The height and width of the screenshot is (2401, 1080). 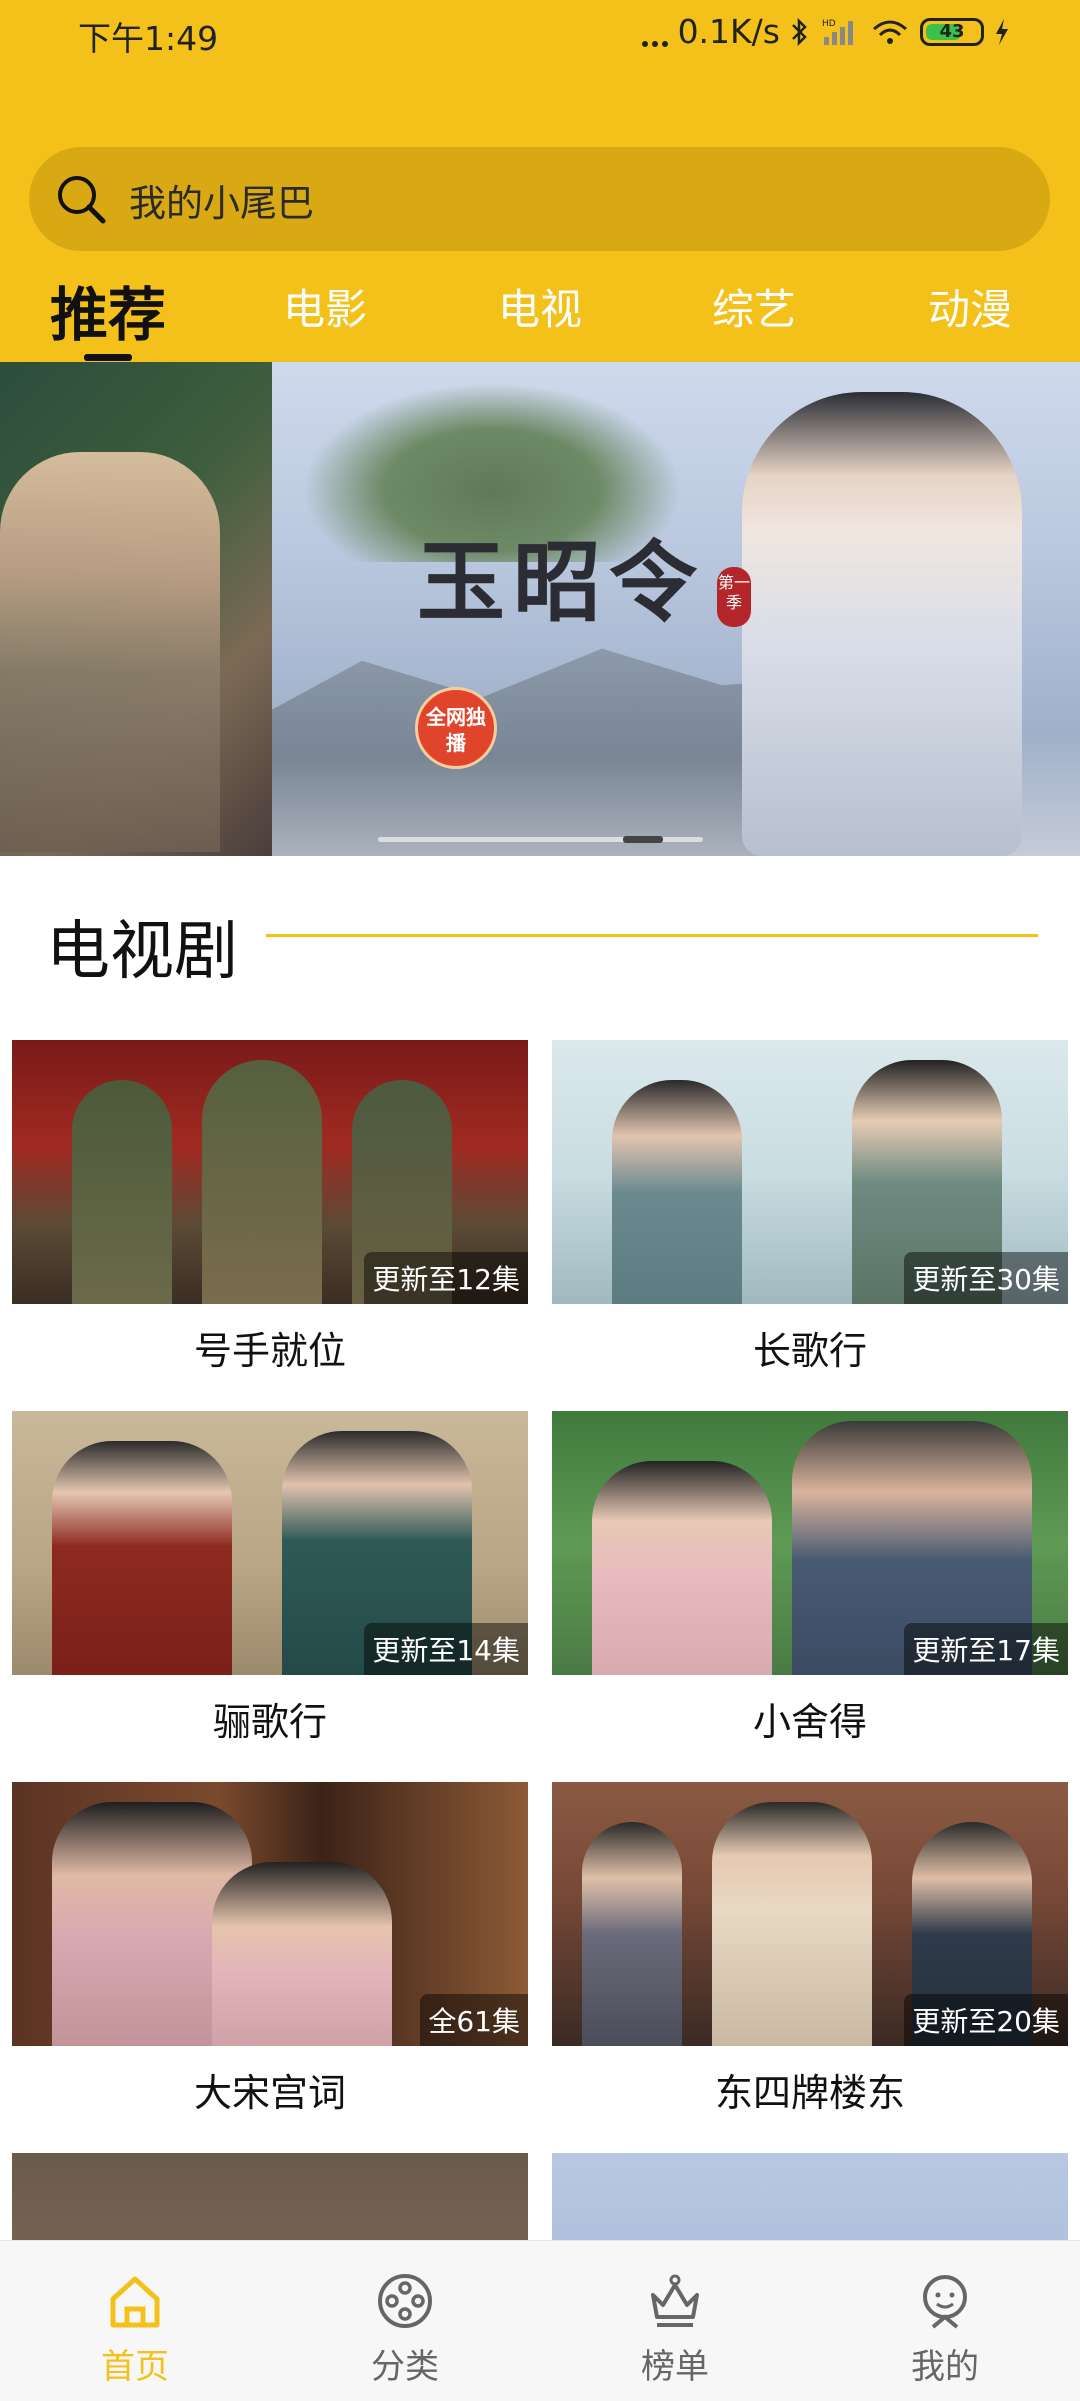 I want to click on charging-icon, so click(x=1002, y=31).